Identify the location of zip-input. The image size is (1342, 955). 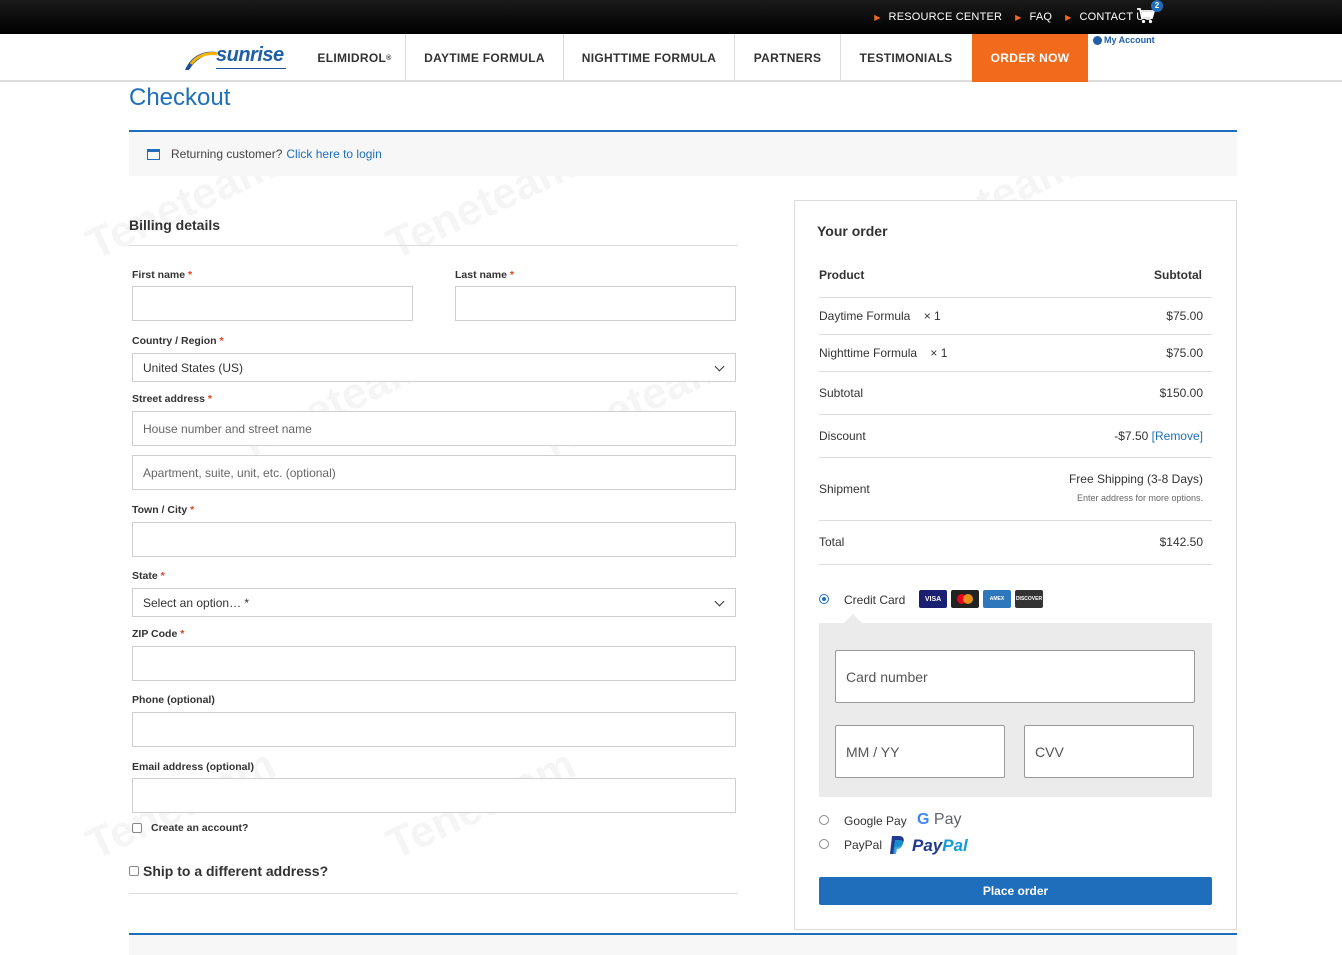
(434, 663).